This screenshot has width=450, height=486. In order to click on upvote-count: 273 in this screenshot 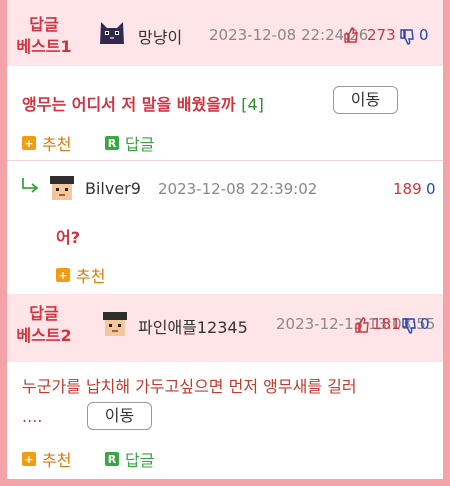, I will do `click(381, 35)`.